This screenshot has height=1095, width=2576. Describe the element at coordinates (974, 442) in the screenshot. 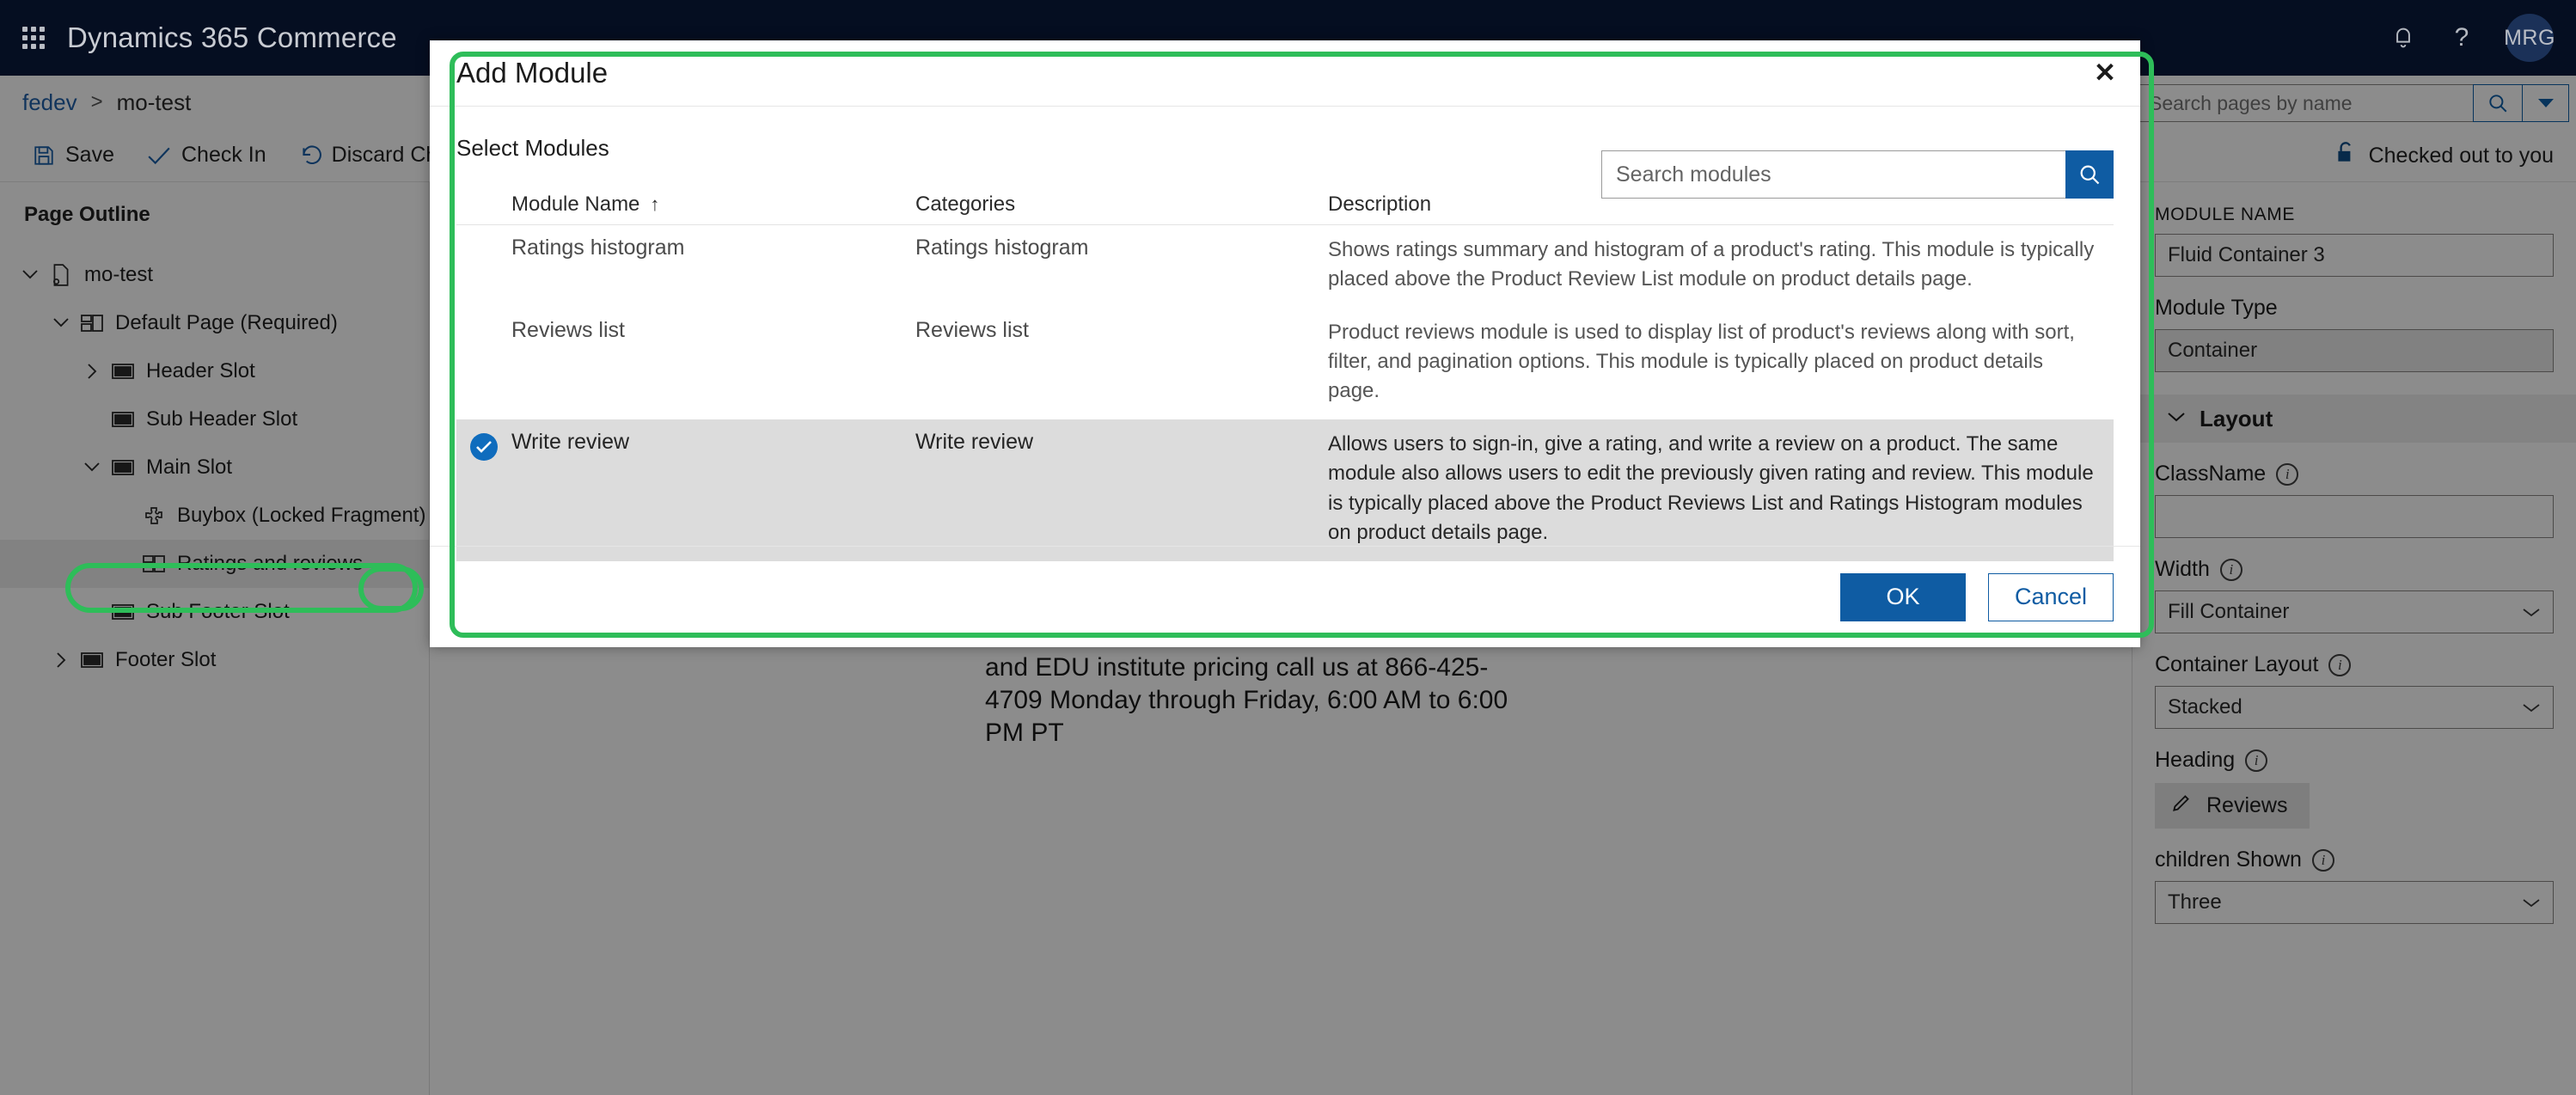

I see `module-row-category: Write review` at that location.